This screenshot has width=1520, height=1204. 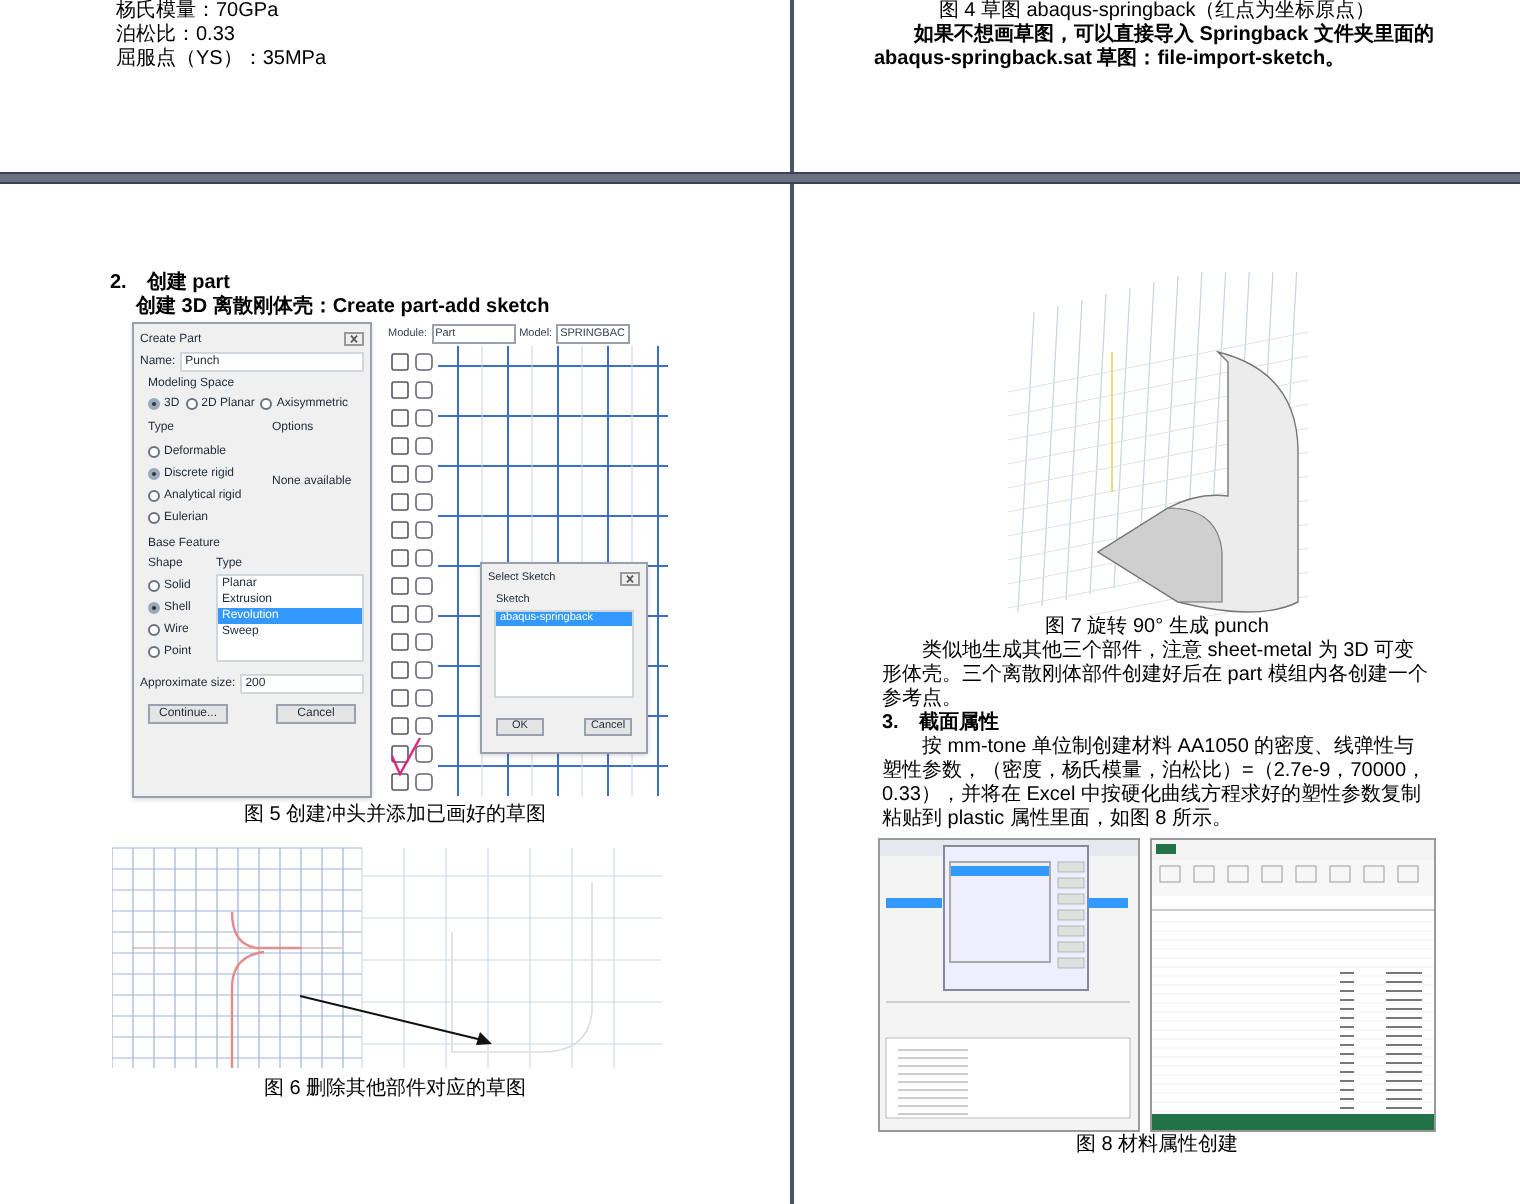 I want to click on heading-number: 2., so click(x=118, y=284).